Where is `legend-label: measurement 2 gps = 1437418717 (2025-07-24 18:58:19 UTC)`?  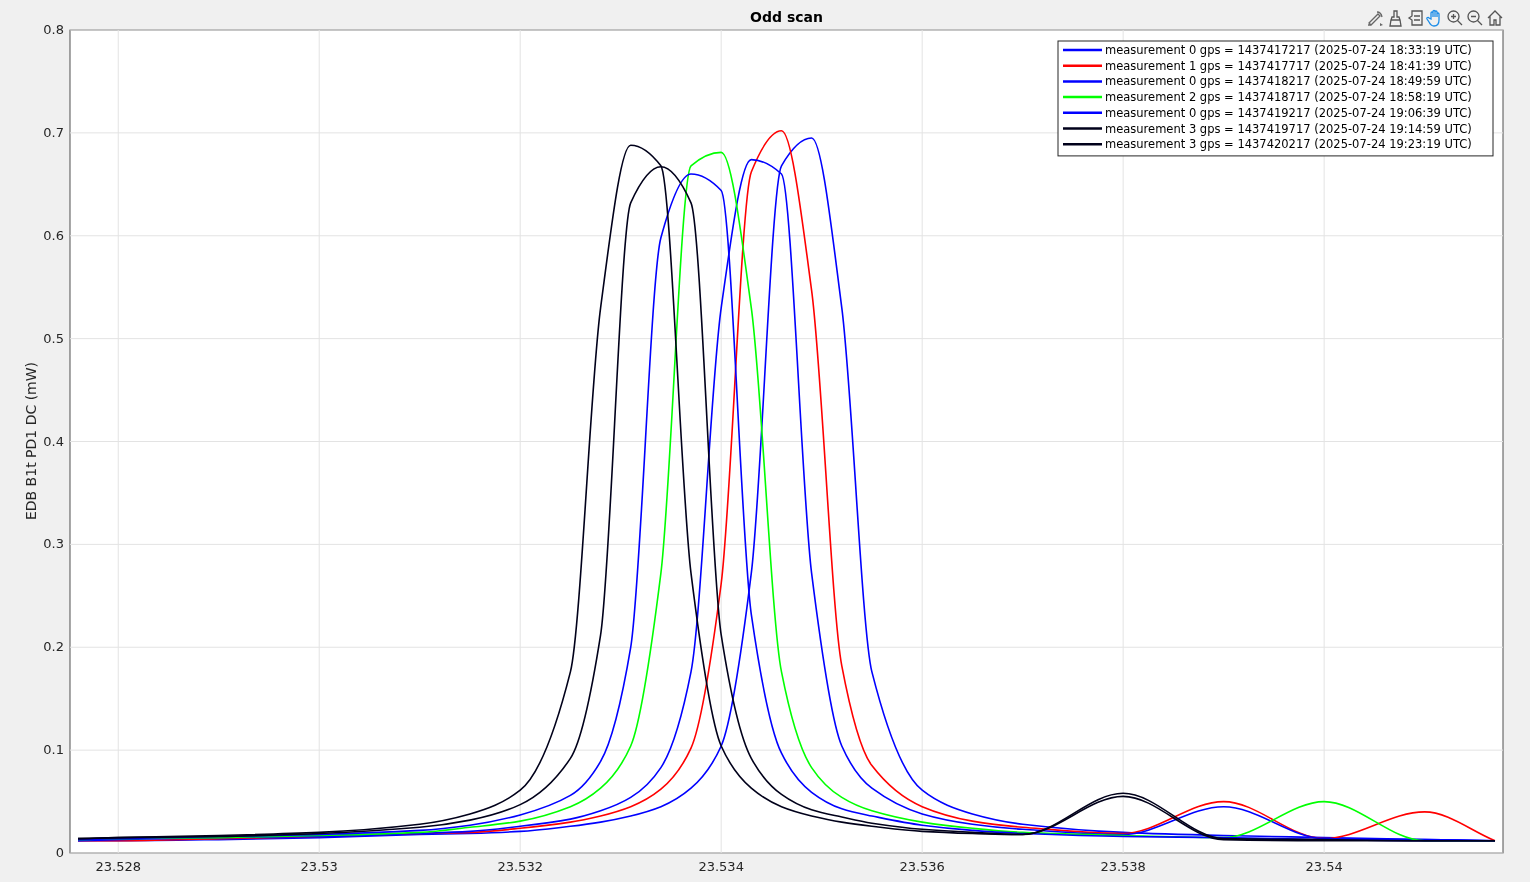
legend-label: measurement 2 gps = 1437418717 (2025-07-24 18:58:19 UTC) is located at coordinates (1288, 97).